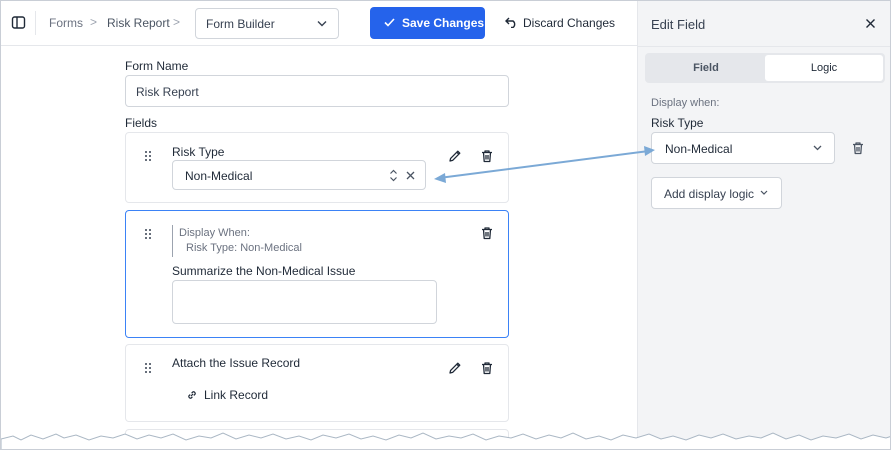 This screenshot has width=891, height=450. I want to click on clear-icon, so click(410, 175).